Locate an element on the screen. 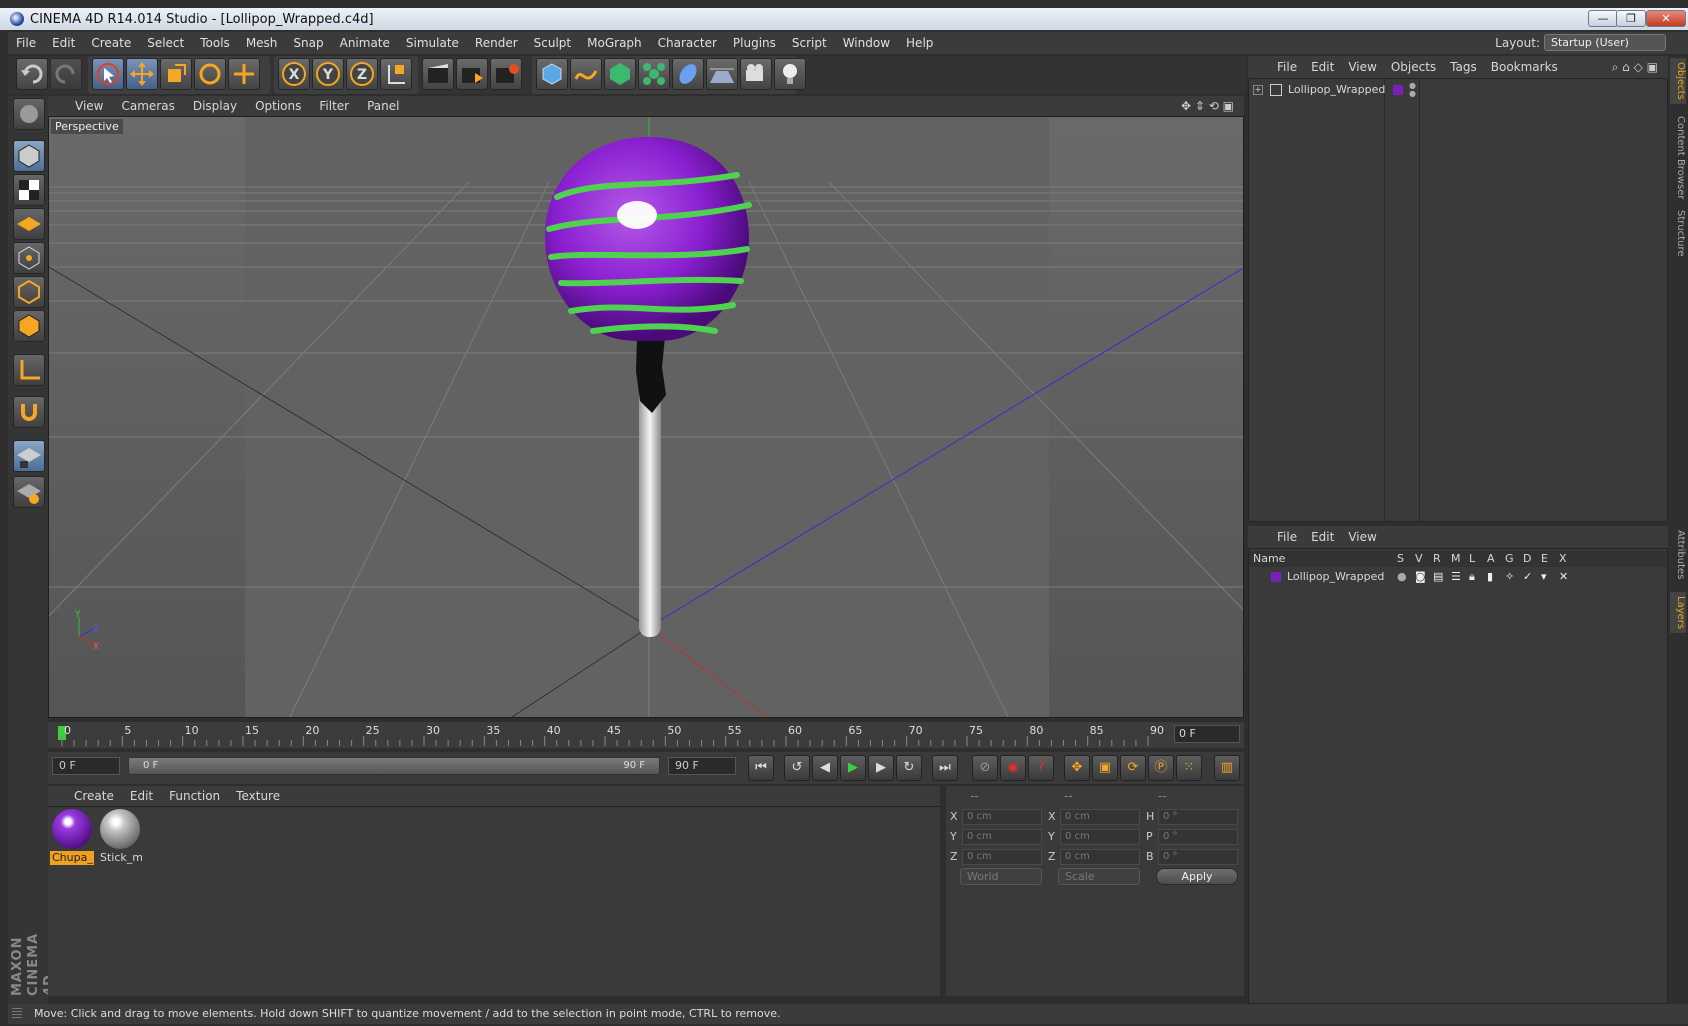 The width and height of the screenshot is (1688, 1026). previous-key-icon: ↺ is located at coordinates (797, 768).